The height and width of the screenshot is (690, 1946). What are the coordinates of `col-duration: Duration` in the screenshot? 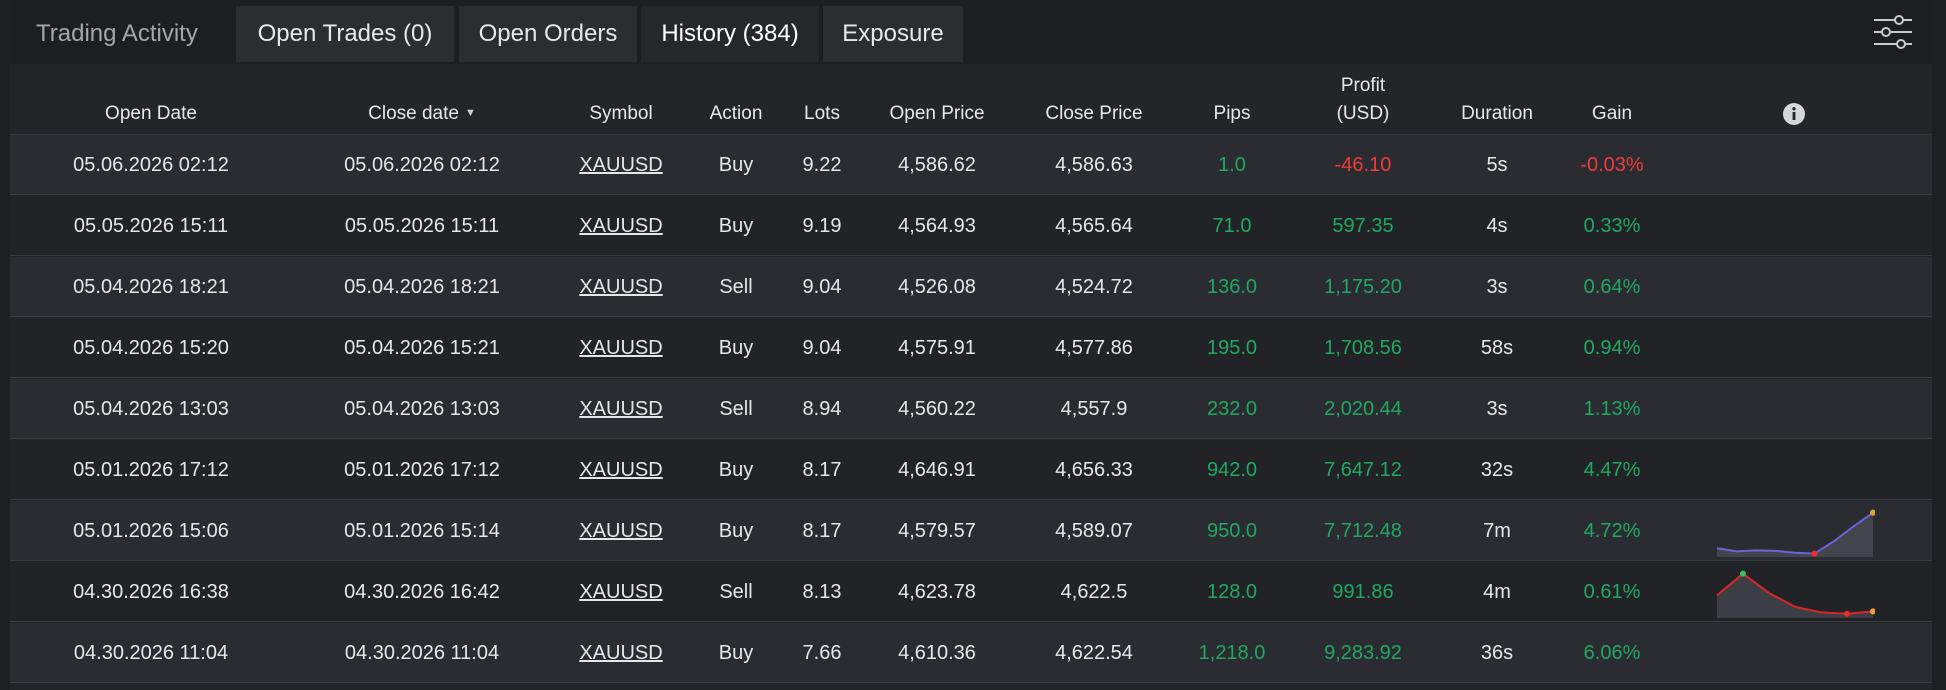 It's located at (1497, 114).